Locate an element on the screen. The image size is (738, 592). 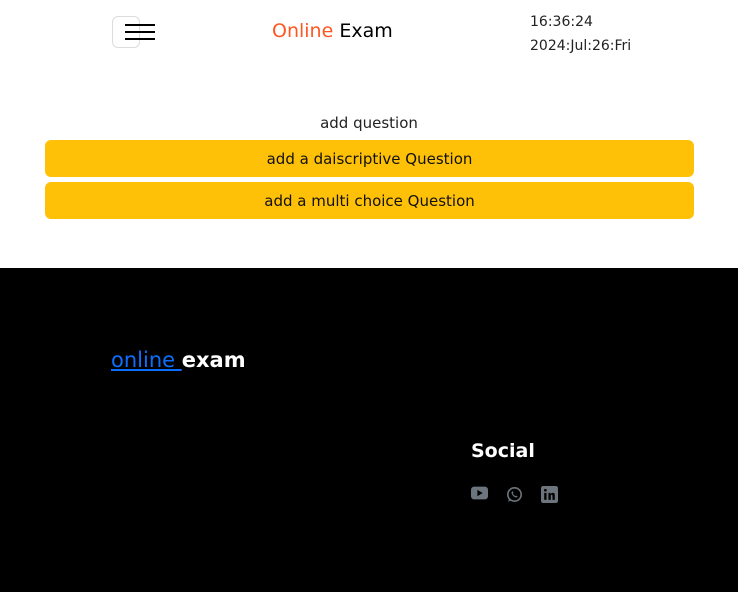
footer-brand-rest: exam is located at coordinates (213, 360).